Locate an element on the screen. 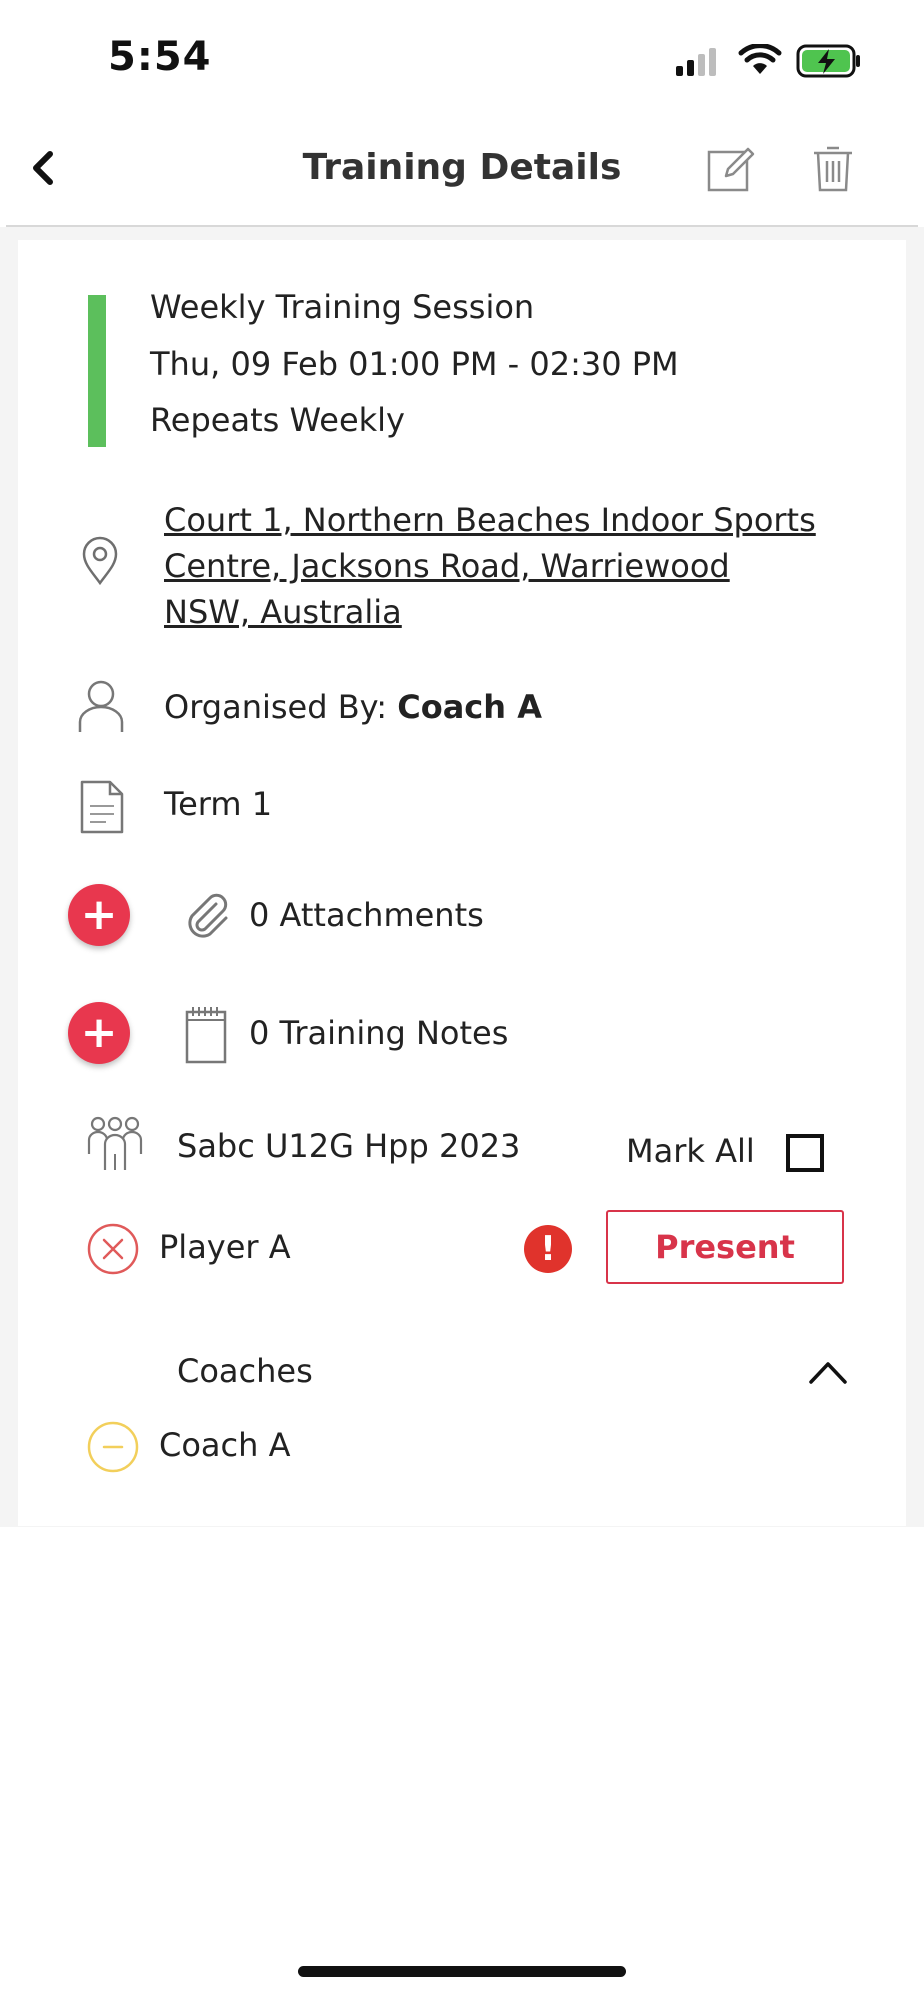  x-circle-icon is located at coordinates (113, 1249).